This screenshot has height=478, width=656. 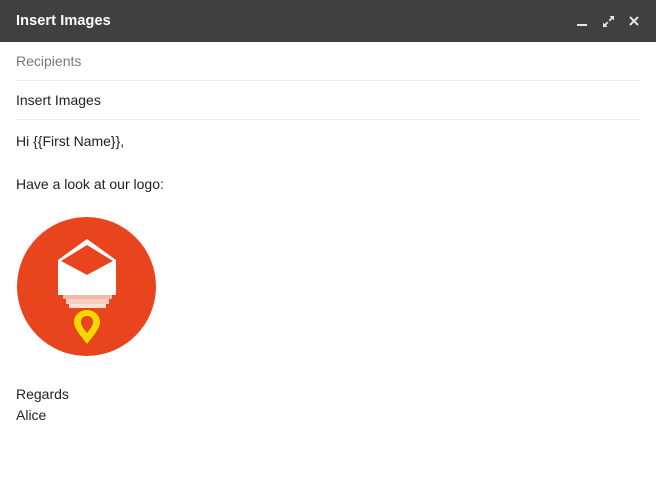 I want to click on envelope-rocket-logo, so click(x=86, y=286).